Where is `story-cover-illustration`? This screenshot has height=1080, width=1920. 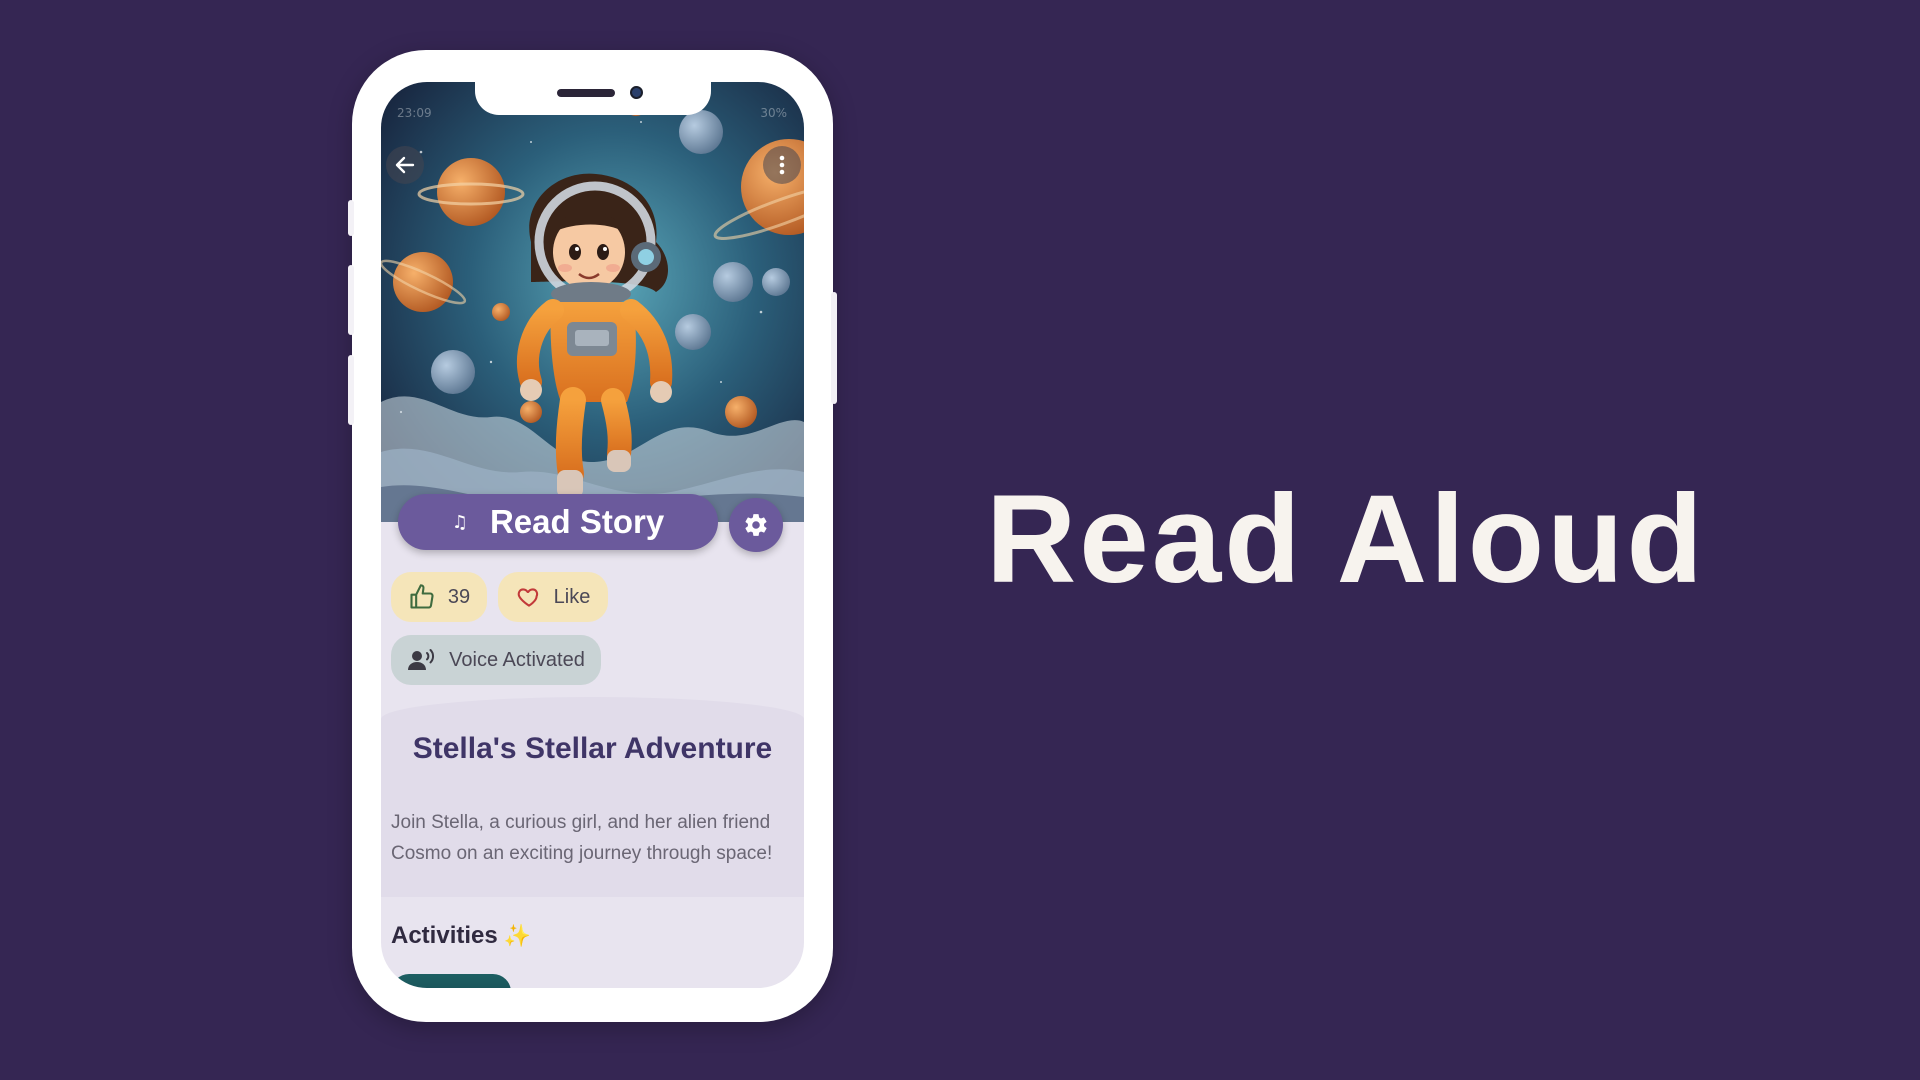
story-cover-illustration is located at coordinates (592, 302).